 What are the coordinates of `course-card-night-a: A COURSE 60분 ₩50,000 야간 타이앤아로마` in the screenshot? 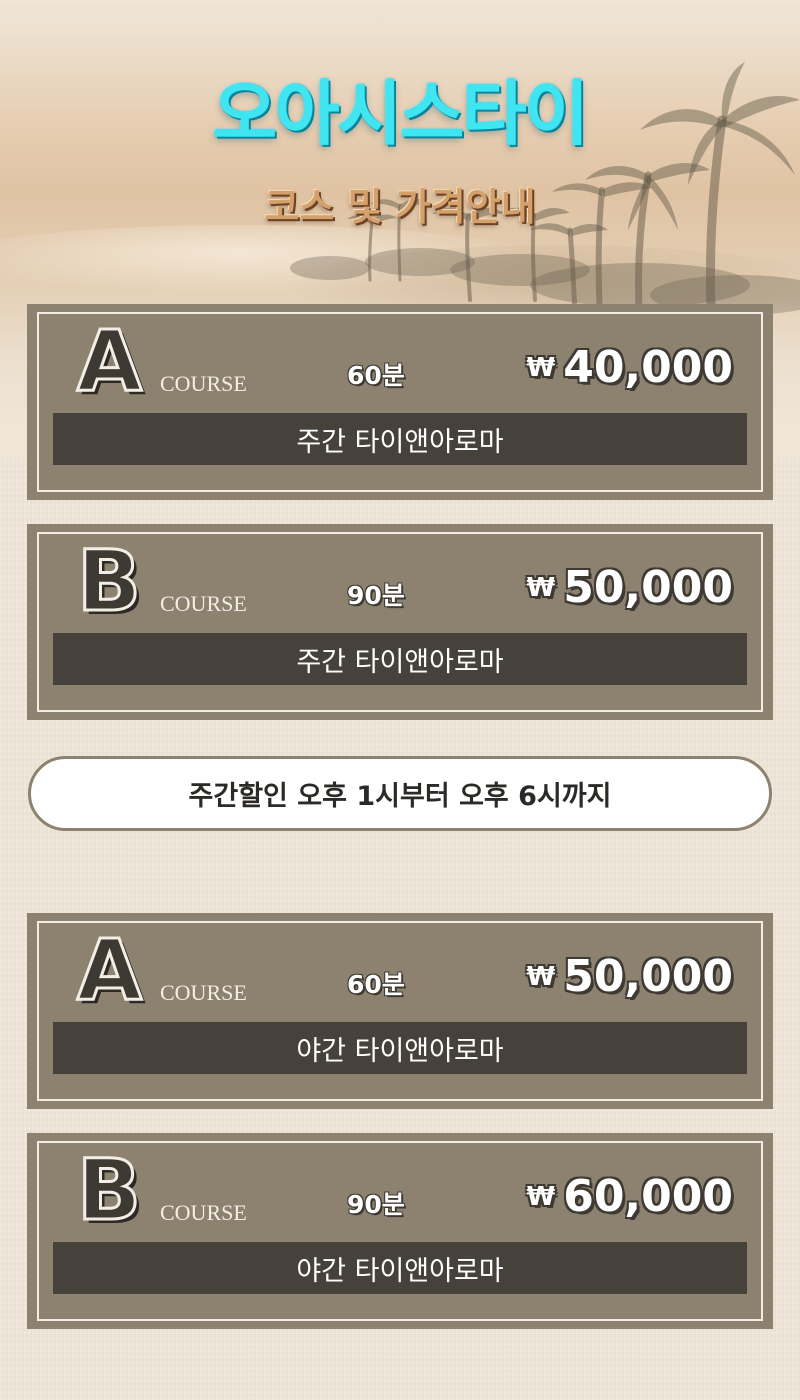 It's located at (400, 1011).